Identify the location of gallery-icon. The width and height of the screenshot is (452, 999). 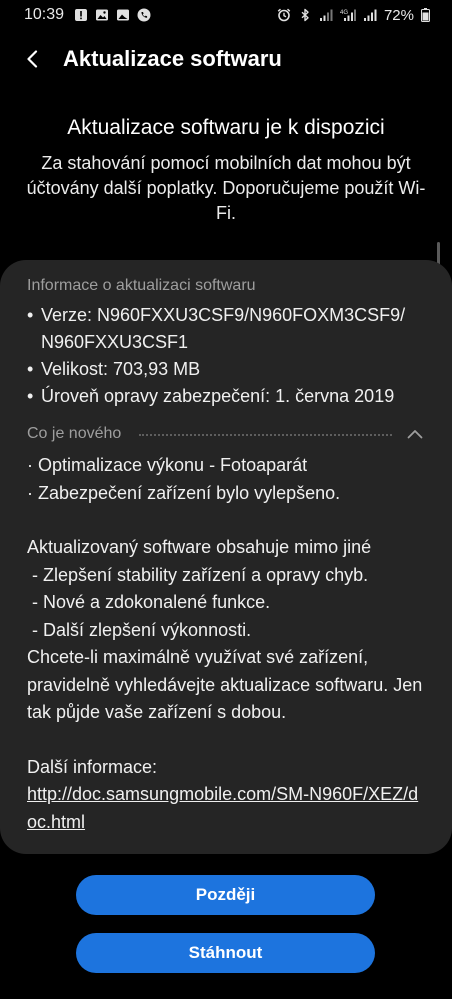
(123, 15).